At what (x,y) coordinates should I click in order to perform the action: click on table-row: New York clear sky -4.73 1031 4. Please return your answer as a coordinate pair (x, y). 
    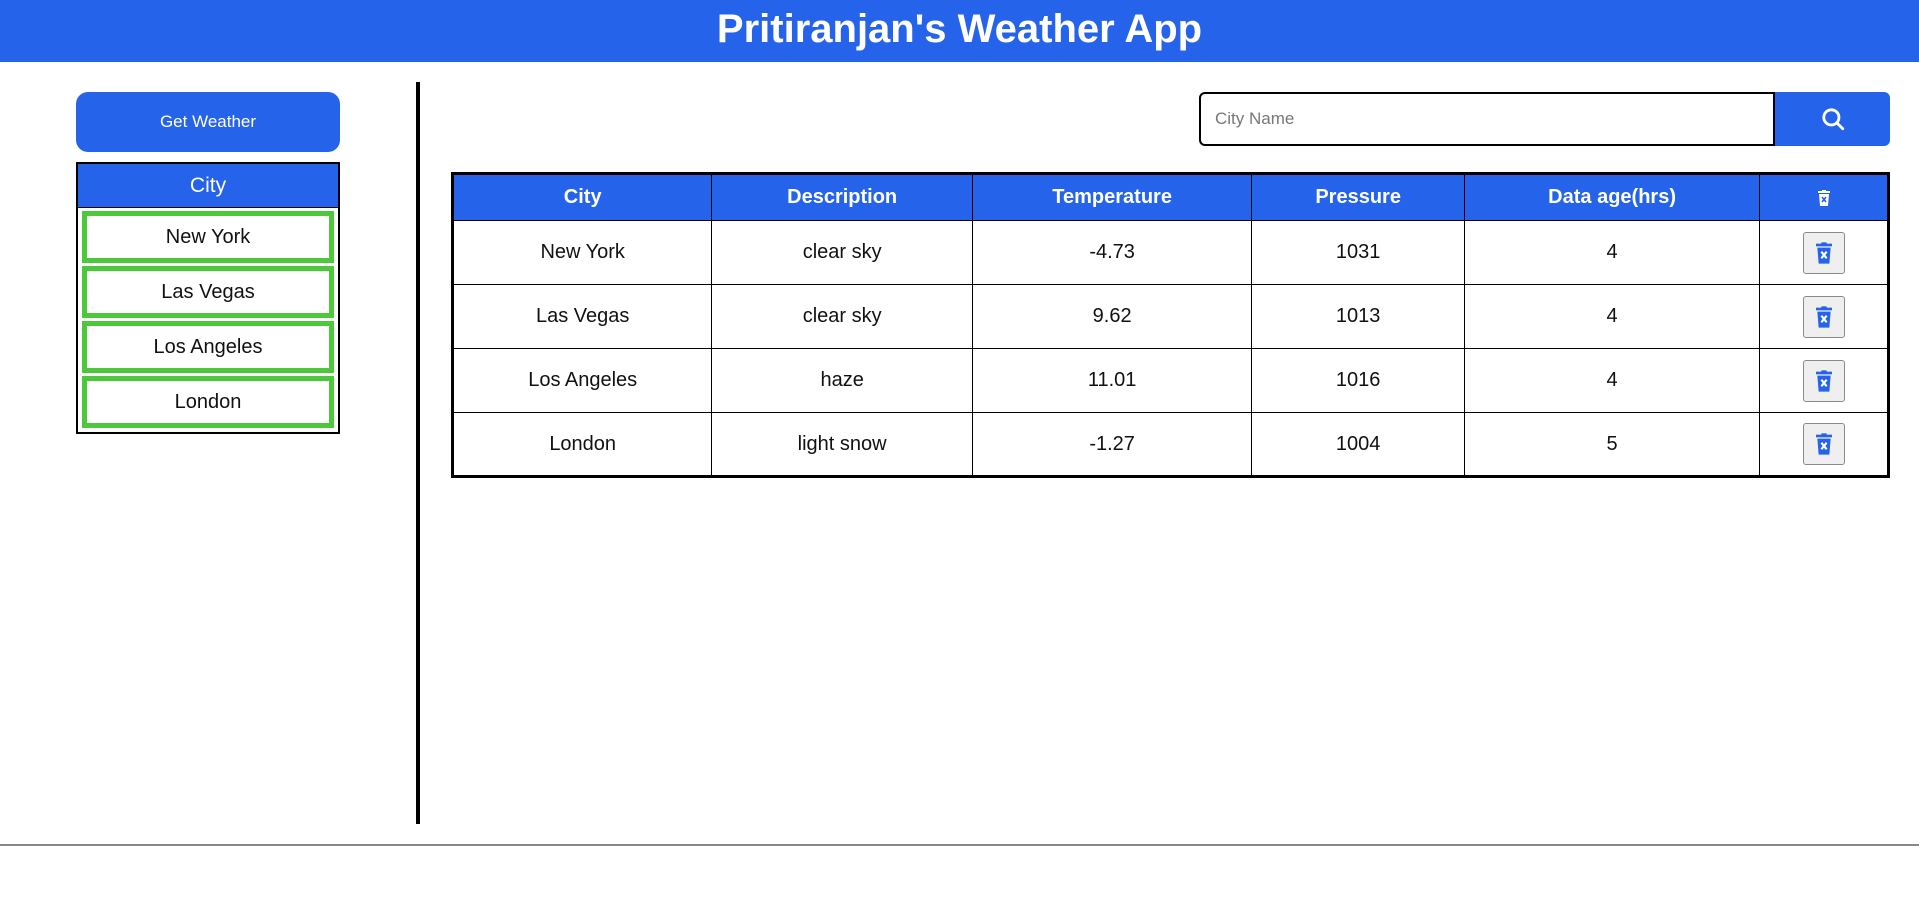
    Looking at the image, I should click on (1170, 252).